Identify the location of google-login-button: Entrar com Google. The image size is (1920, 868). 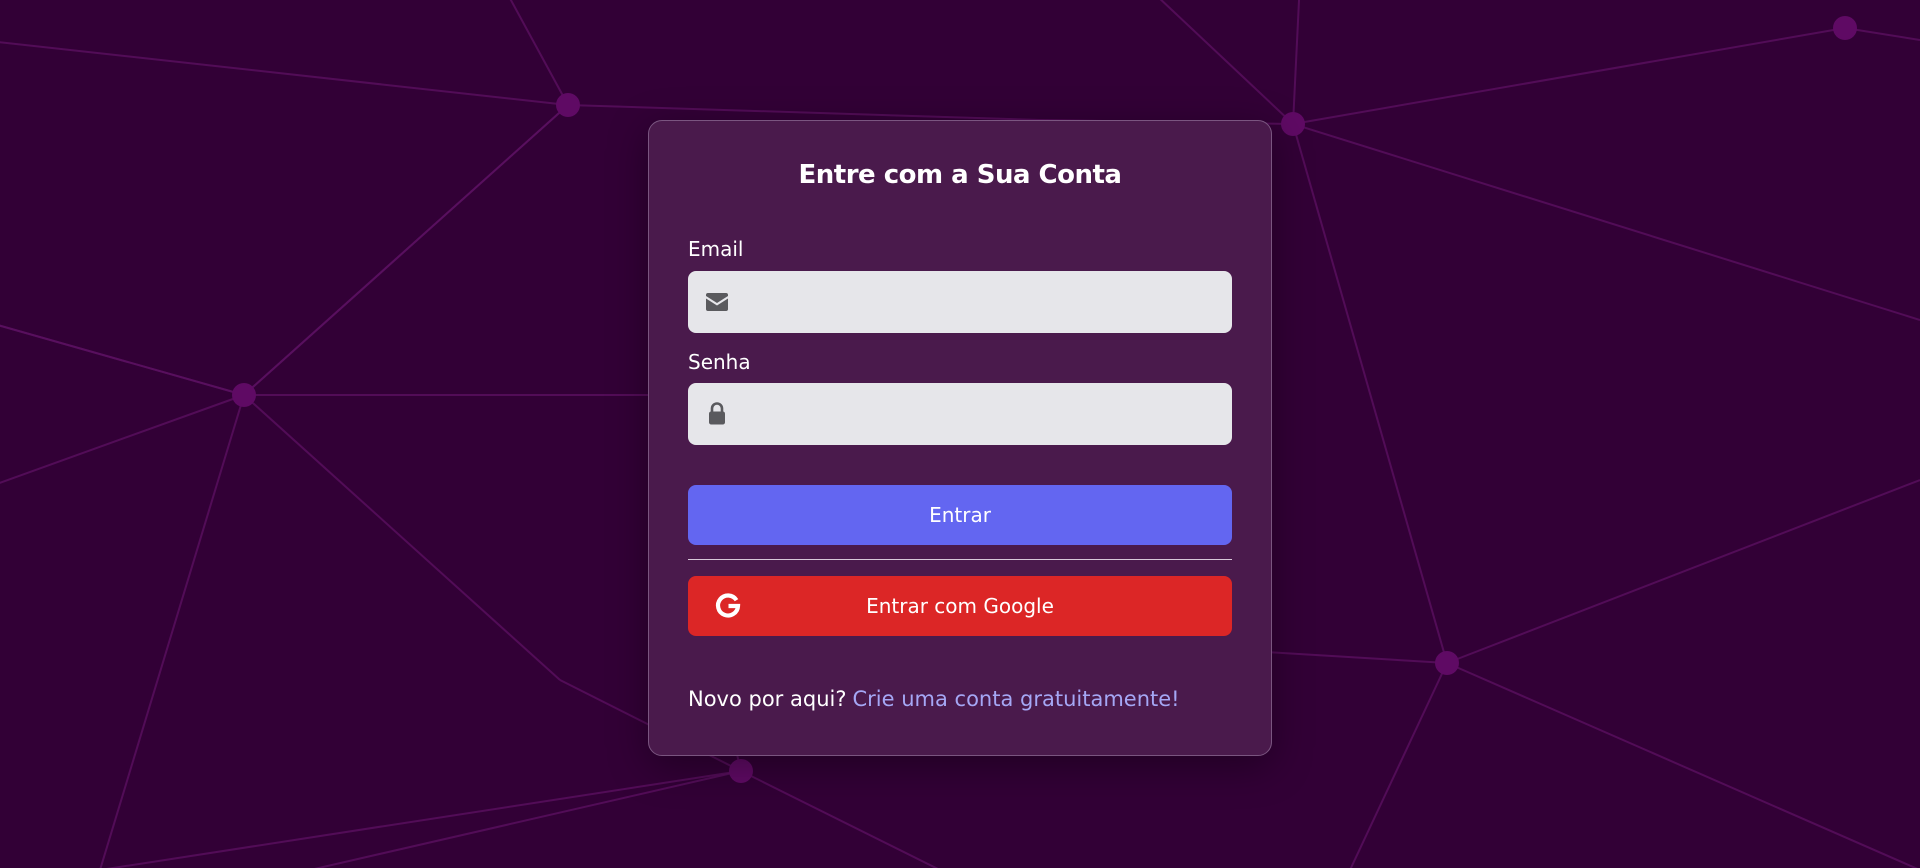
(960, 606).